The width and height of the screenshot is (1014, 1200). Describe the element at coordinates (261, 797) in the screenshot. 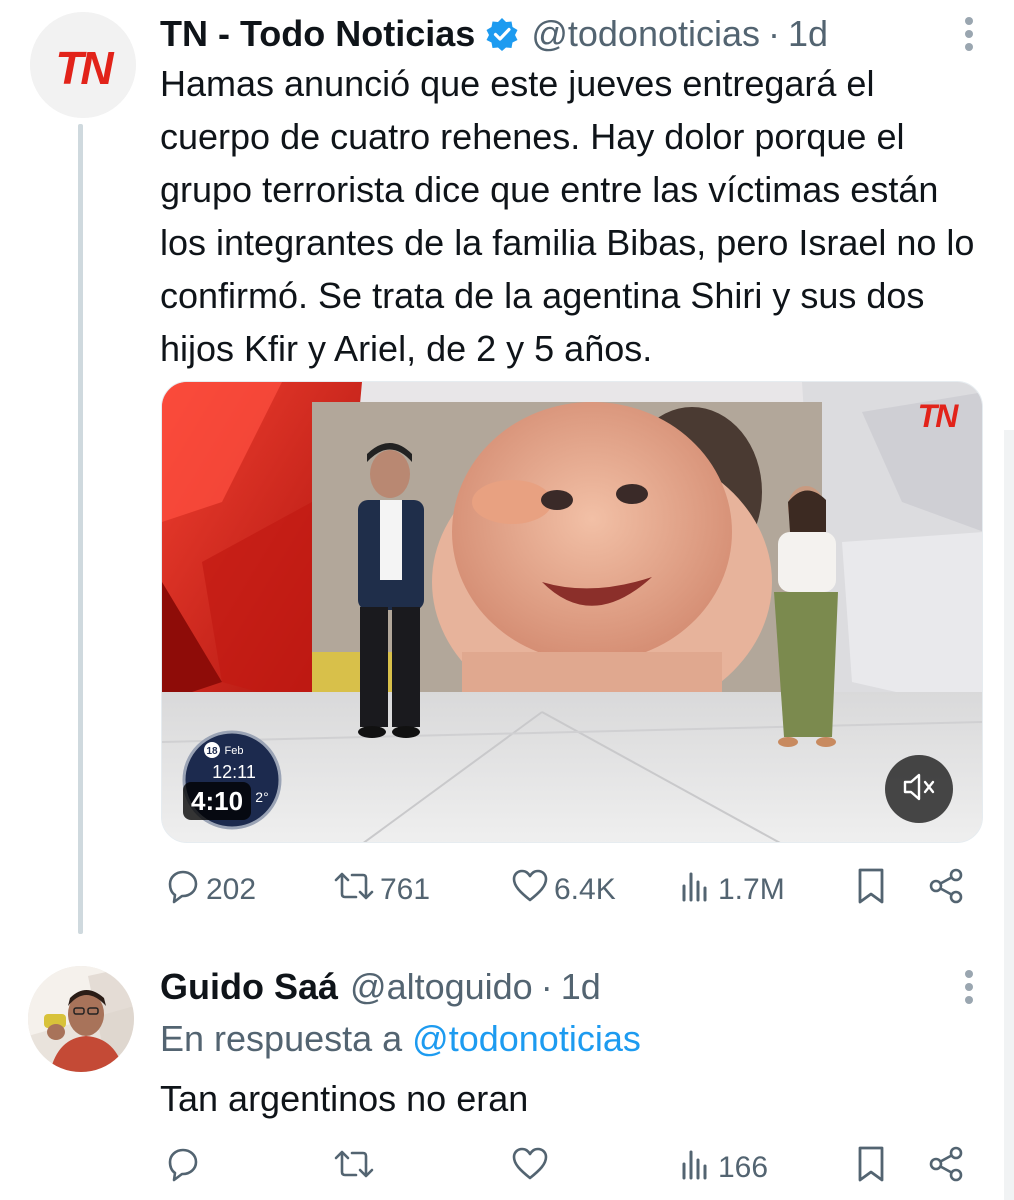

I see `clock-temp: 2°` at that location.